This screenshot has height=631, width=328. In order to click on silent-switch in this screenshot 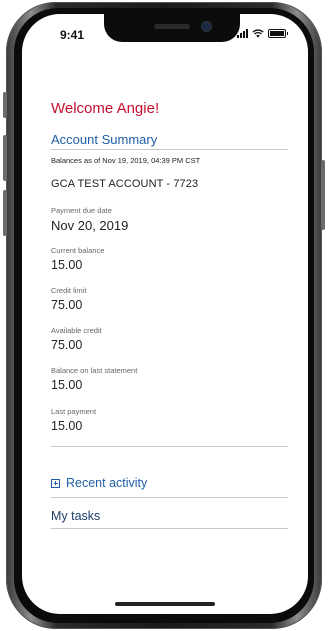, I will do `click(5, 105)`.